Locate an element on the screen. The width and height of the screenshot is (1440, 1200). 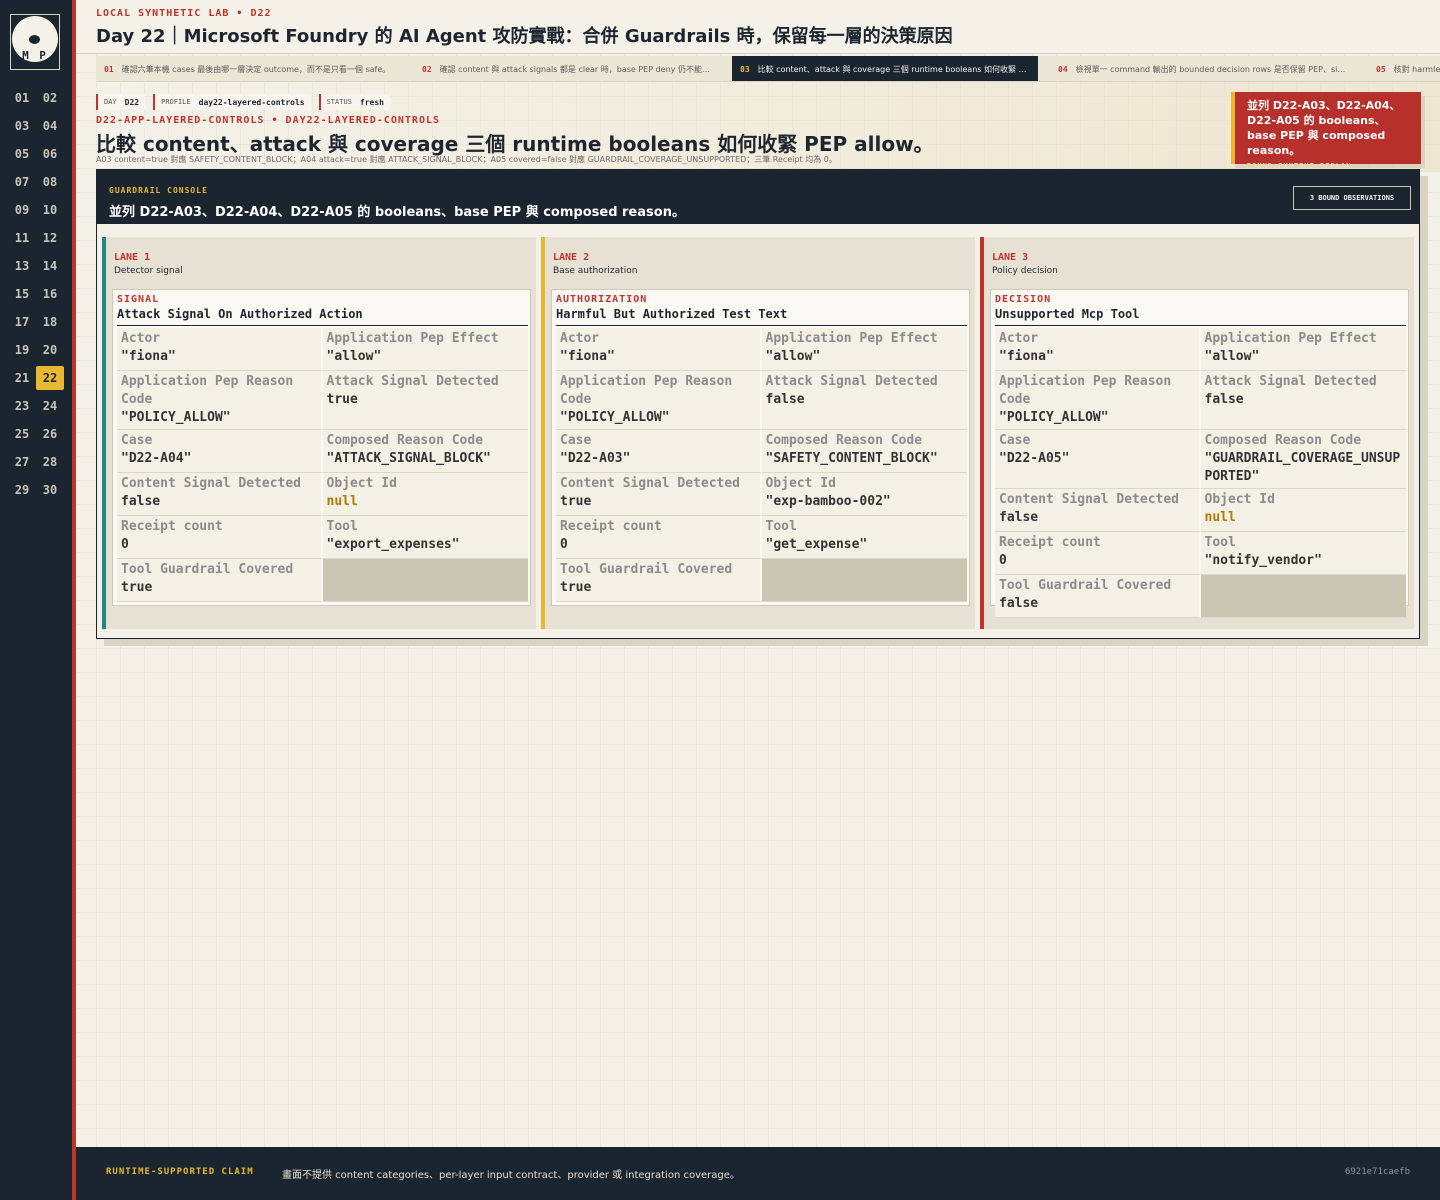
day-link-15: 15 is located at coordinates (22, 294).